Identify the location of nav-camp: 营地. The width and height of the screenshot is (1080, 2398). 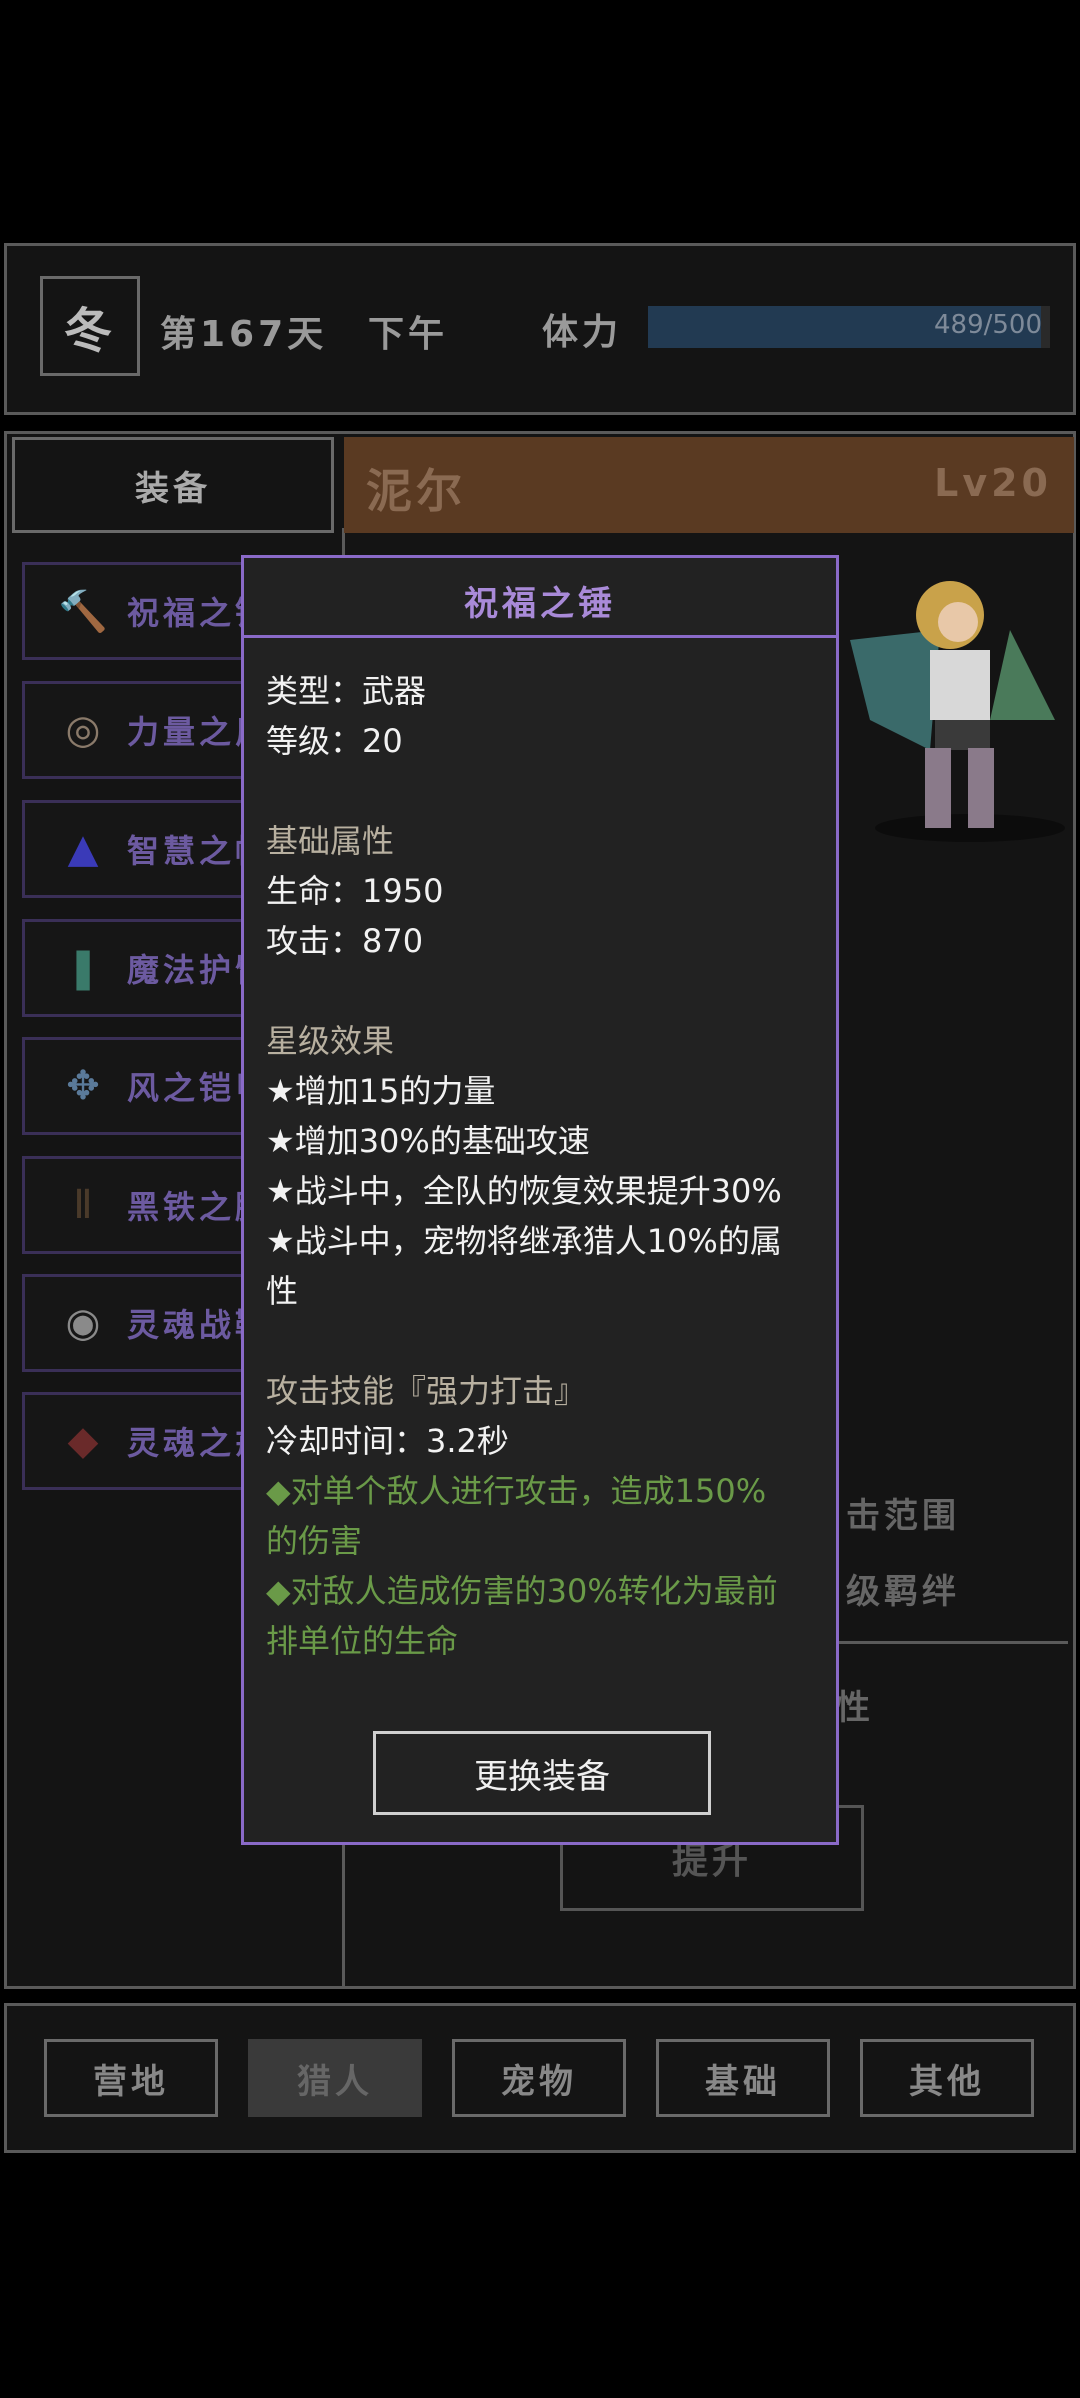
(131, 2078).